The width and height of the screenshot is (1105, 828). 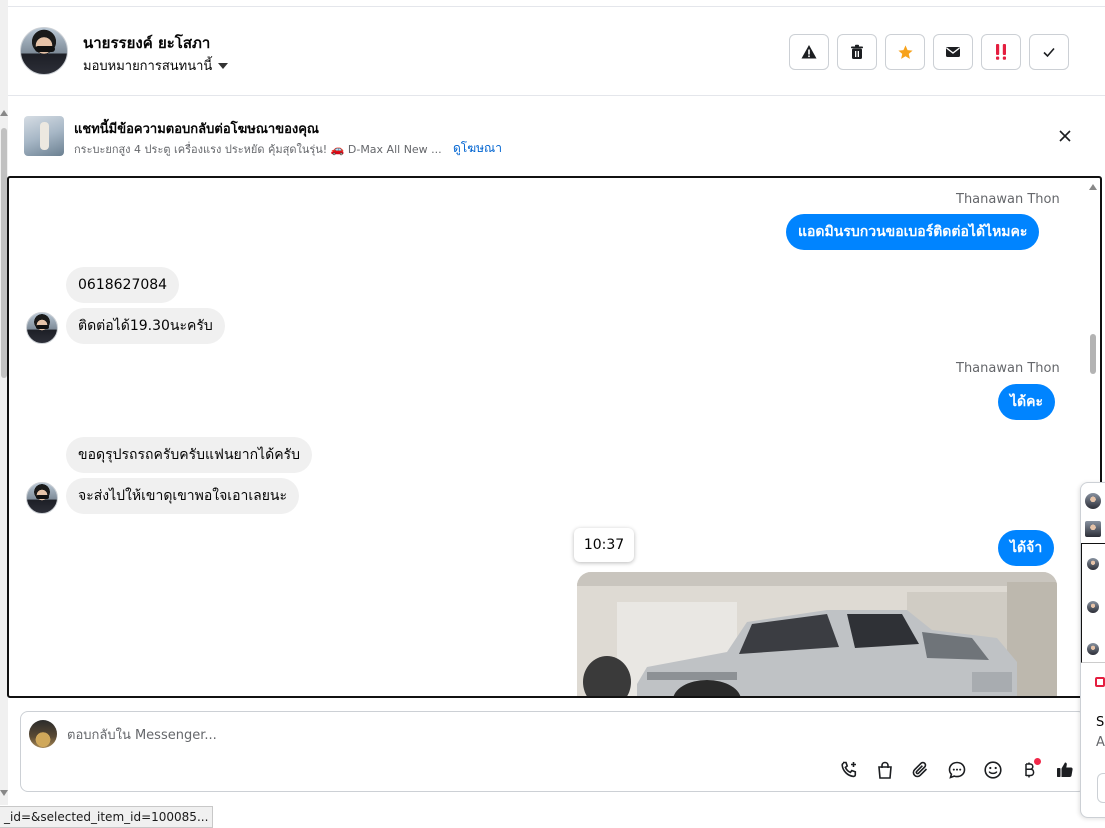 What do you see at coordinates (145, 326) in the screenshot?
I see `message-bubble-incoming: ติดต่อได้19.30นะครับ` at bounding box center [145, 326].